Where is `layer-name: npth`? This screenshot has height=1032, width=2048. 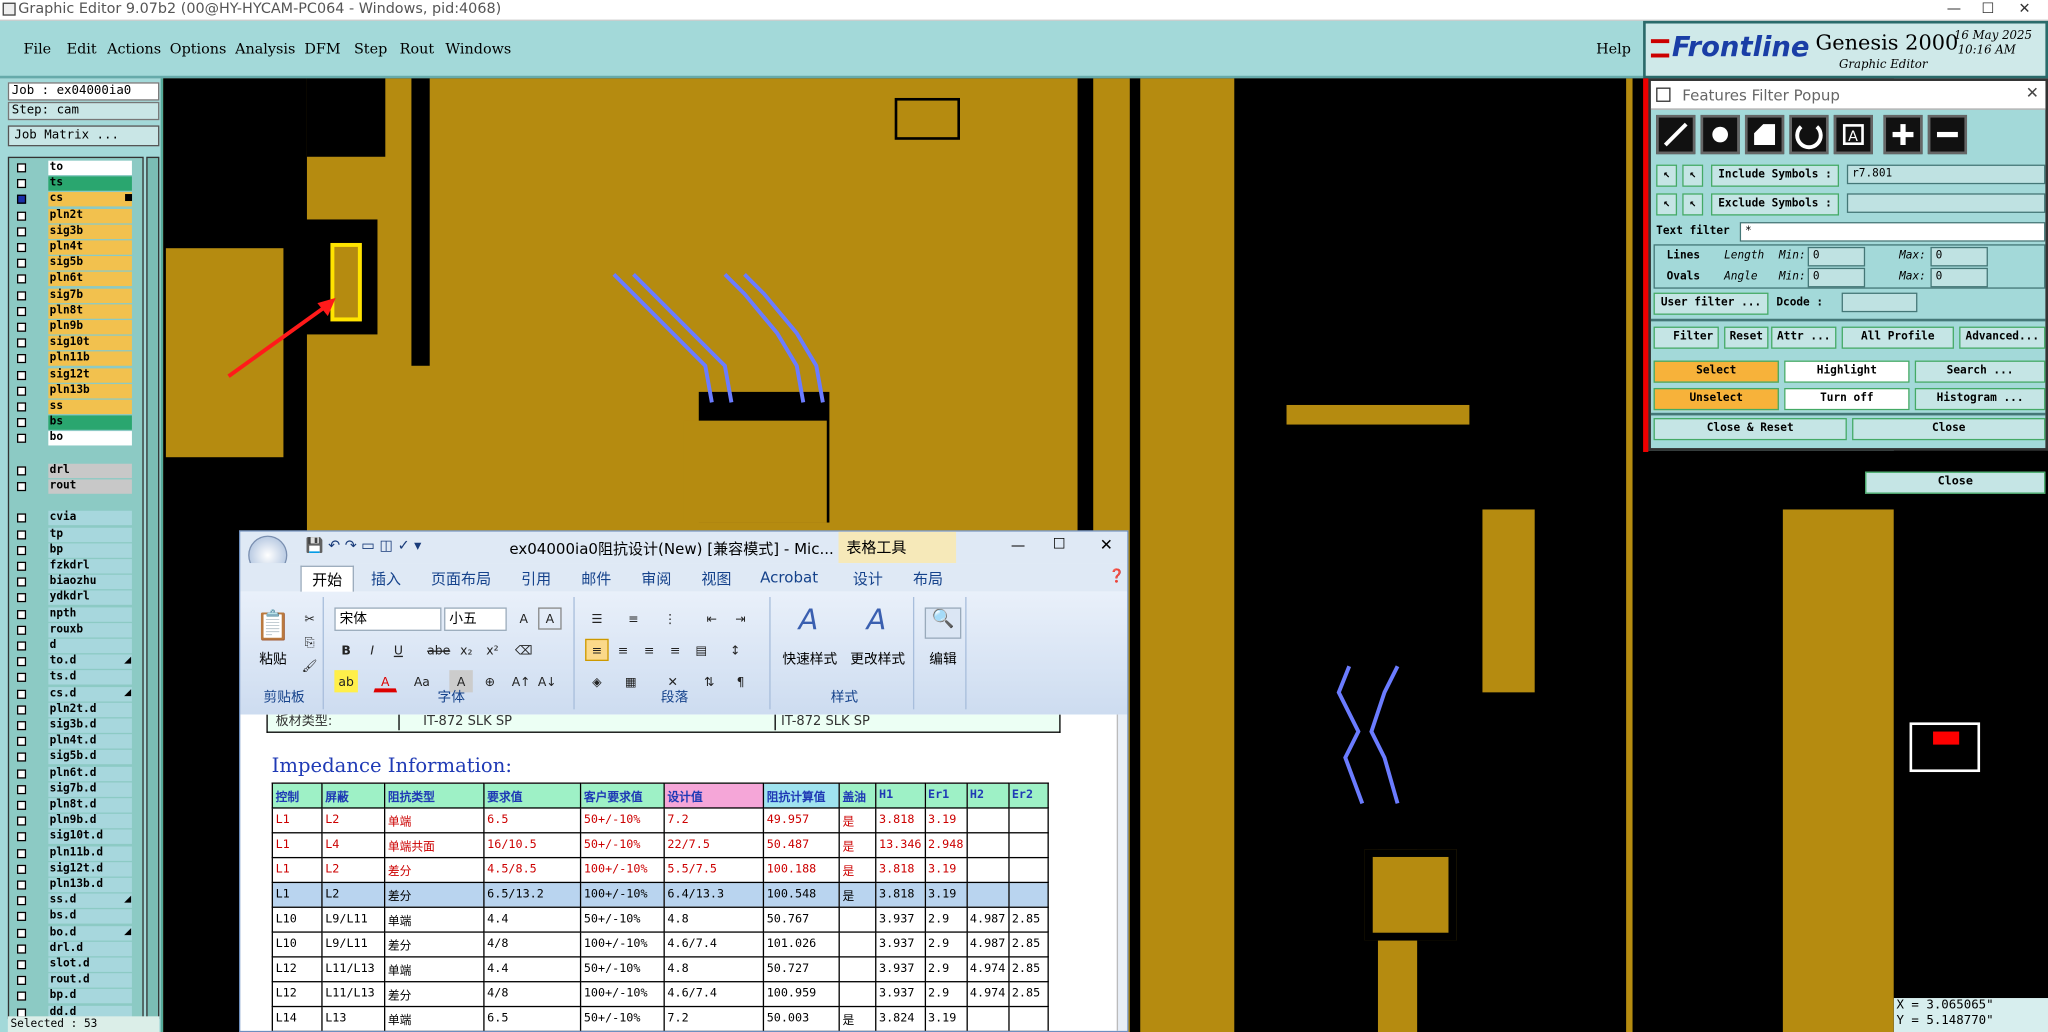 layer-name: npth is located at coordinates (90, 614).